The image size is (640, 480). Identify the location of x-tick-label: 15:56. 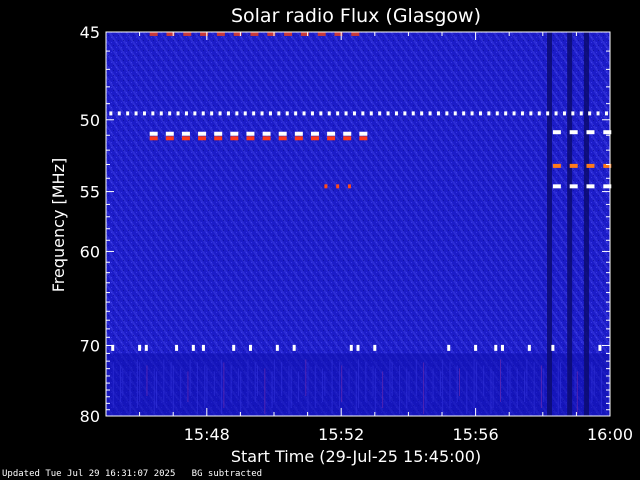
(476, 434).